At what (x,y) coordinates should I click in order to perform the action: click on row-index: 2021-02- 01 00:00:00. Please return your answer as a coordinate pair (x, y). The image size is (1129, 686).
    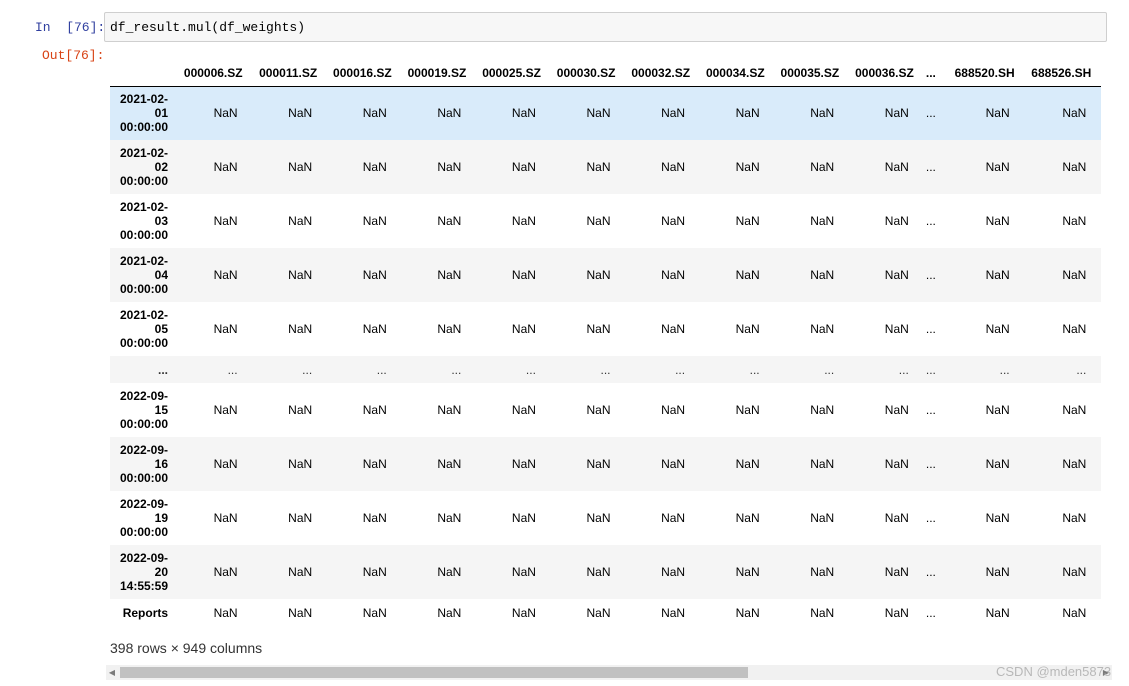
    Looking at the image, I should click on (141, 113).